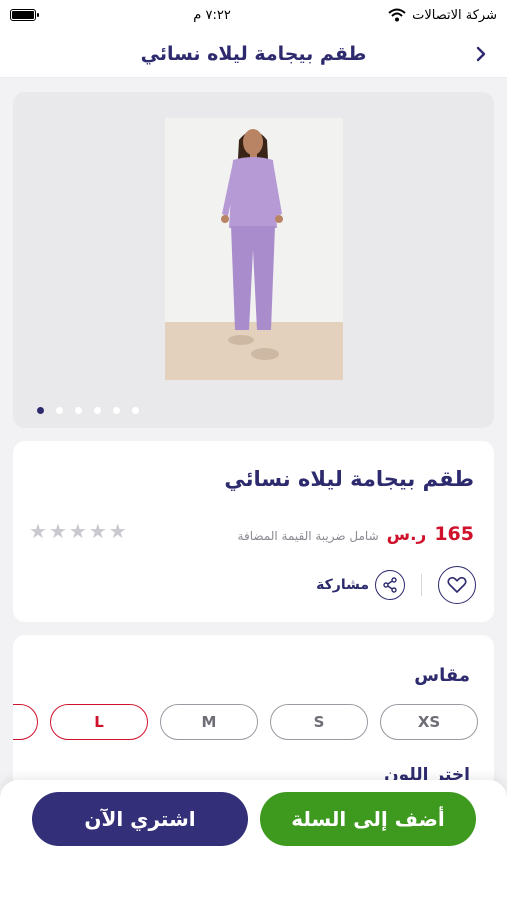  I want to click on size-option-m: M, so click(209, 722).